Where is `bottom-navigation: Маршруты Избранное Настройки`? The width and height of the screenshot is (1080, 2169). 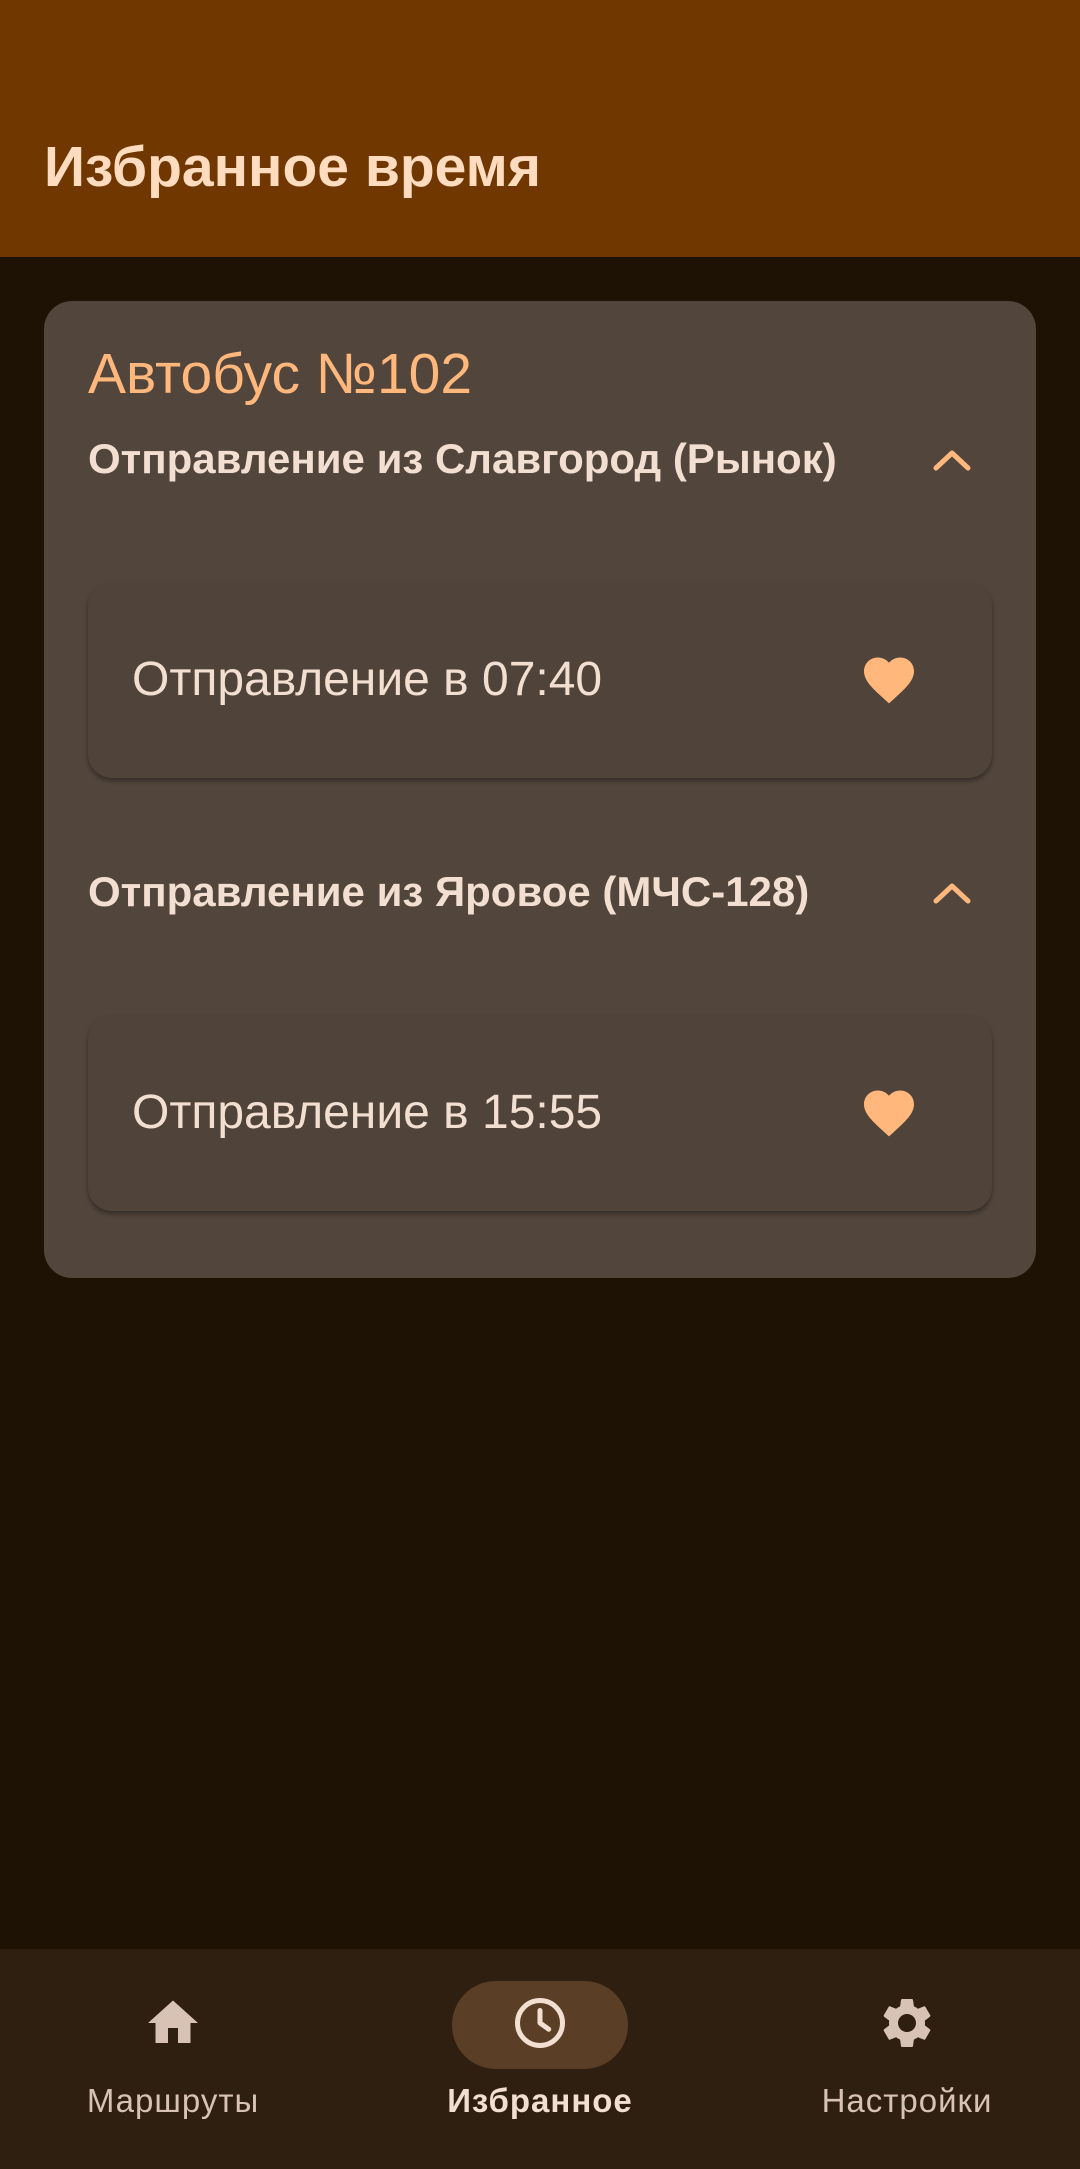 bottom-navigation: Маршруты Избранное Настройки is located at coordinates (540, 2059).